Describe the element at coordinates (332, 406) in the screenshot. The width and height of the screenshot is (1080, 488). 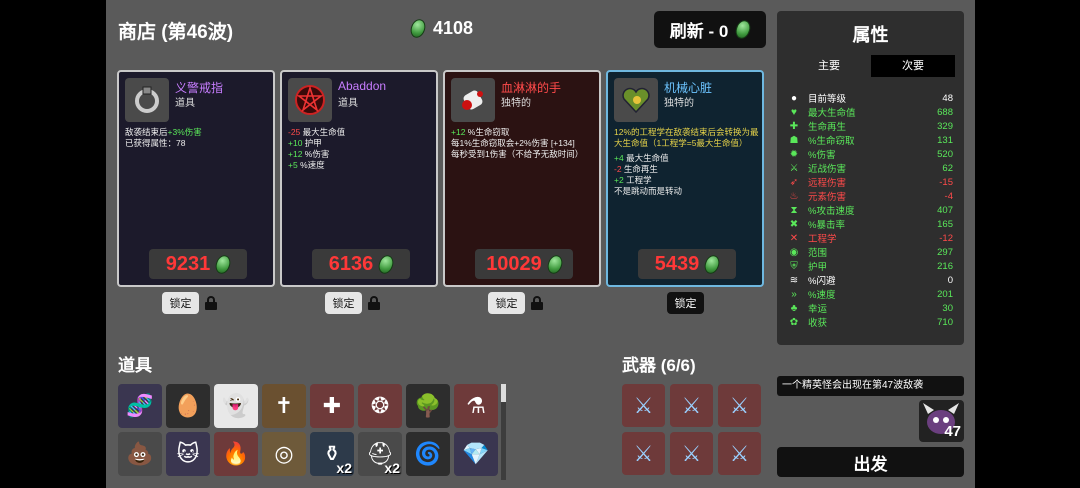
I see `medkit-icon: ✚` at that location.